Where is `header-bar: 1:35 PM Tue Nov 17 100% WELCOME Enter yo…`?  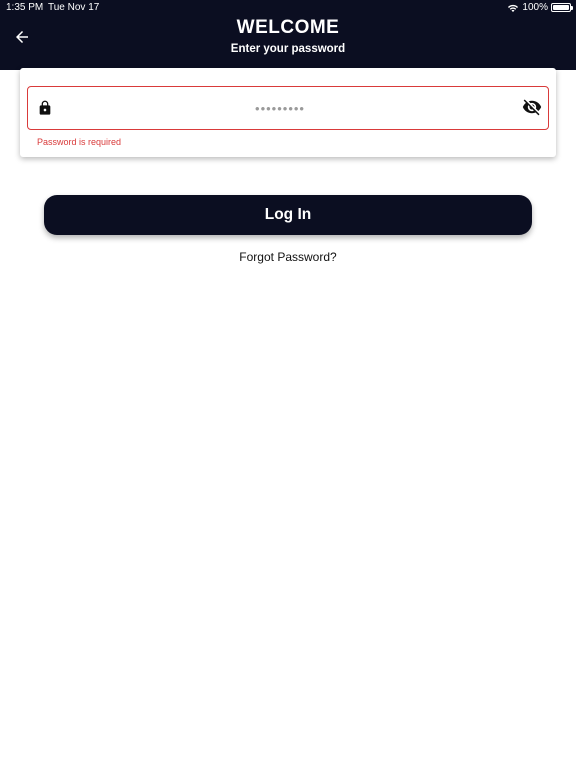 header-bar: 1:35 PM Tue Nov 17 100% WELCOME Enter yo… is located at coordinates (288, 35).